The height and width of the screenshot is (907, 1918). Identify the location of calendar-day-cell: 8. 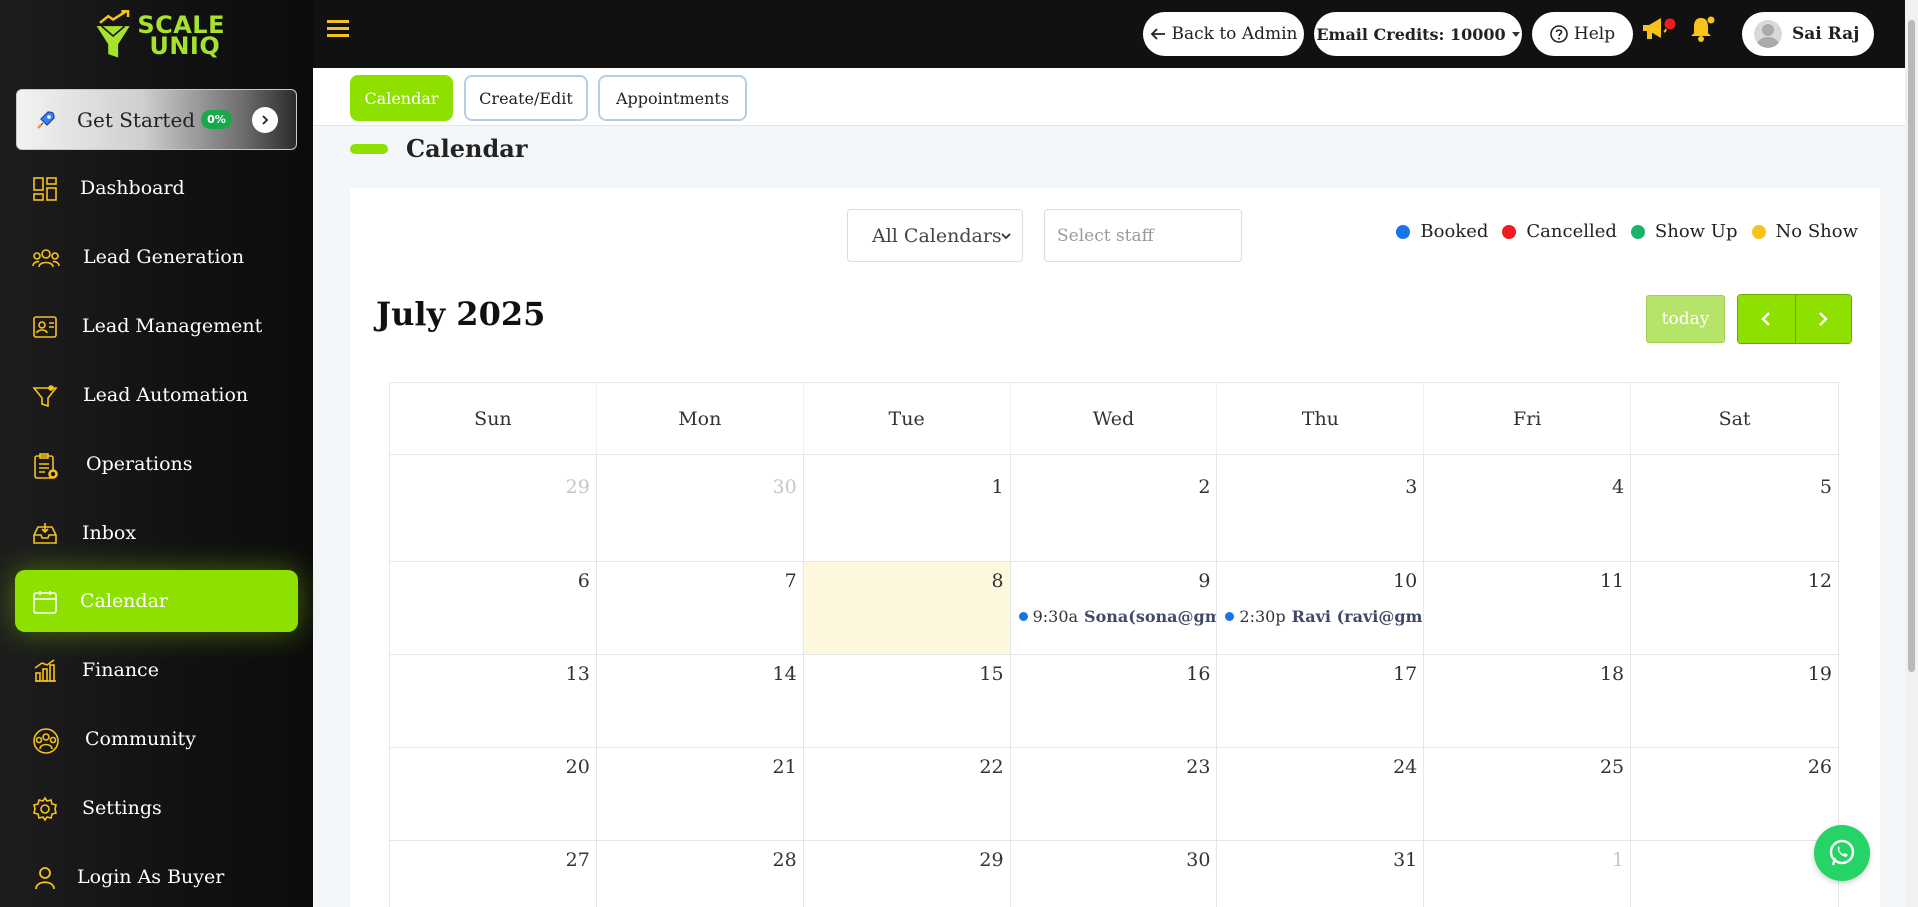
(907, 608).